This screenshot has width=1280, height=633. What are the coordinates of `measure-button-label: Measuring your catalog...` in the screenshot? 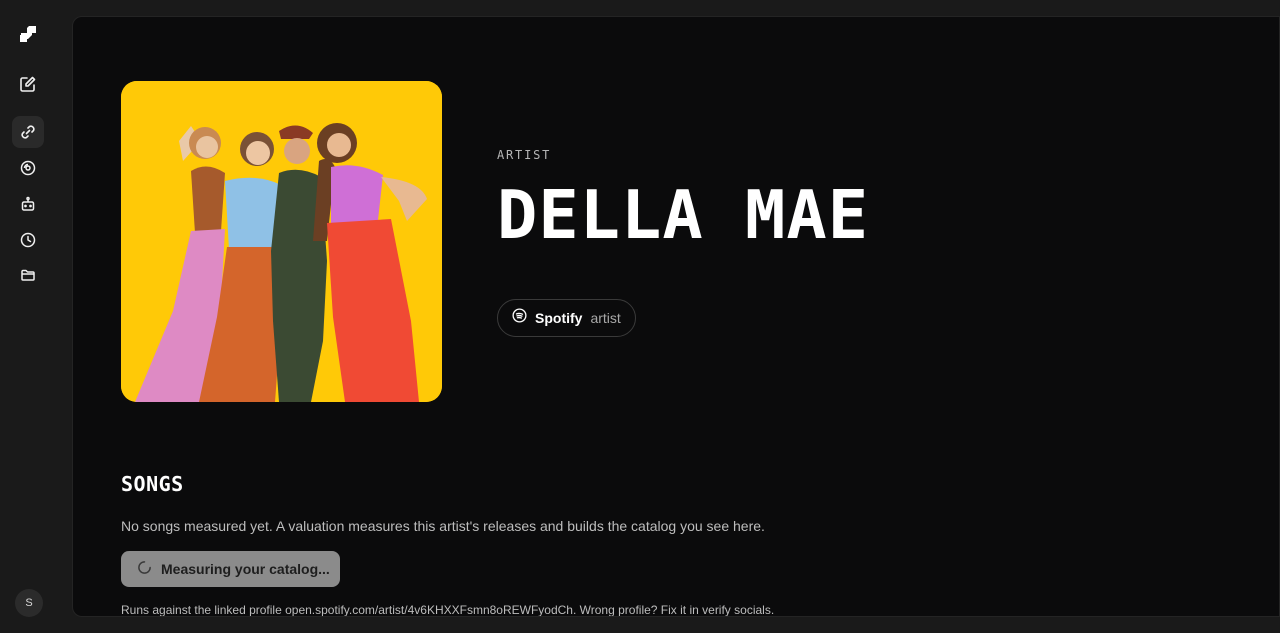 It's located at (245, 569).